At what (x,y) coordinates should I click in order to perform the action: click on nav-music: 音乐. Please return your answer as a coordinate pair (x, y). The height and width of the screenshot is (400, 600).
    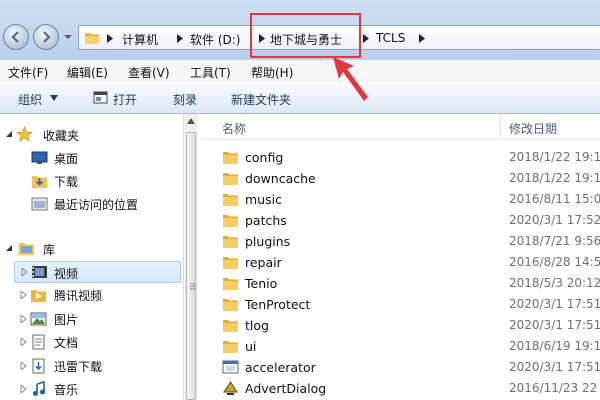
    Looking at the image, I should click on (91, 389).